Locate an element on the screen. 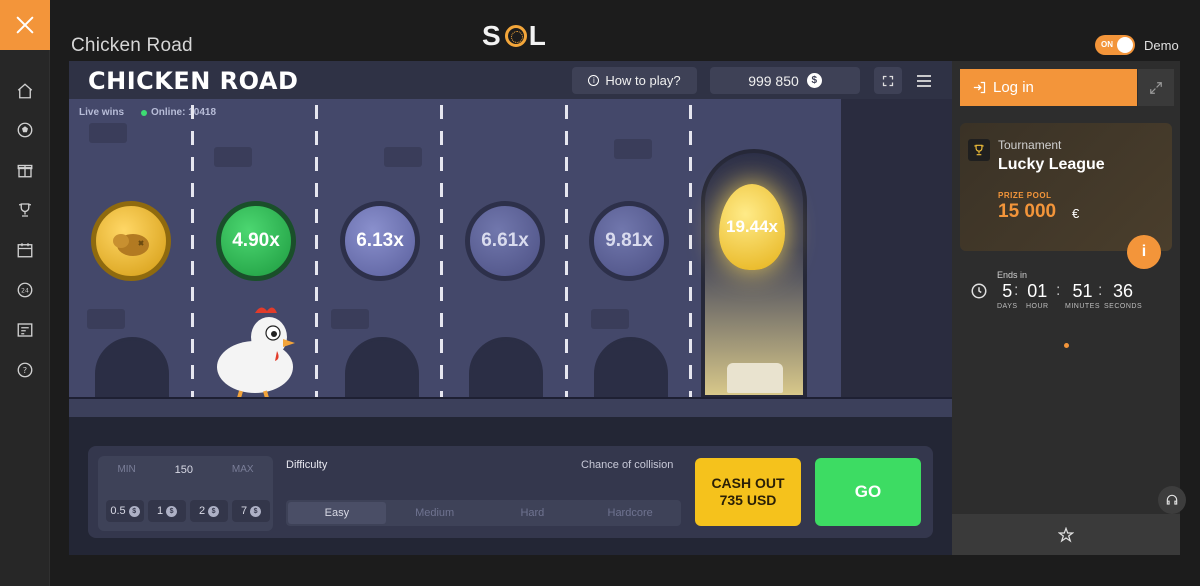 The image size is (1200, 586). difficulty-easy: Easy is located at coordinates (337, 513).